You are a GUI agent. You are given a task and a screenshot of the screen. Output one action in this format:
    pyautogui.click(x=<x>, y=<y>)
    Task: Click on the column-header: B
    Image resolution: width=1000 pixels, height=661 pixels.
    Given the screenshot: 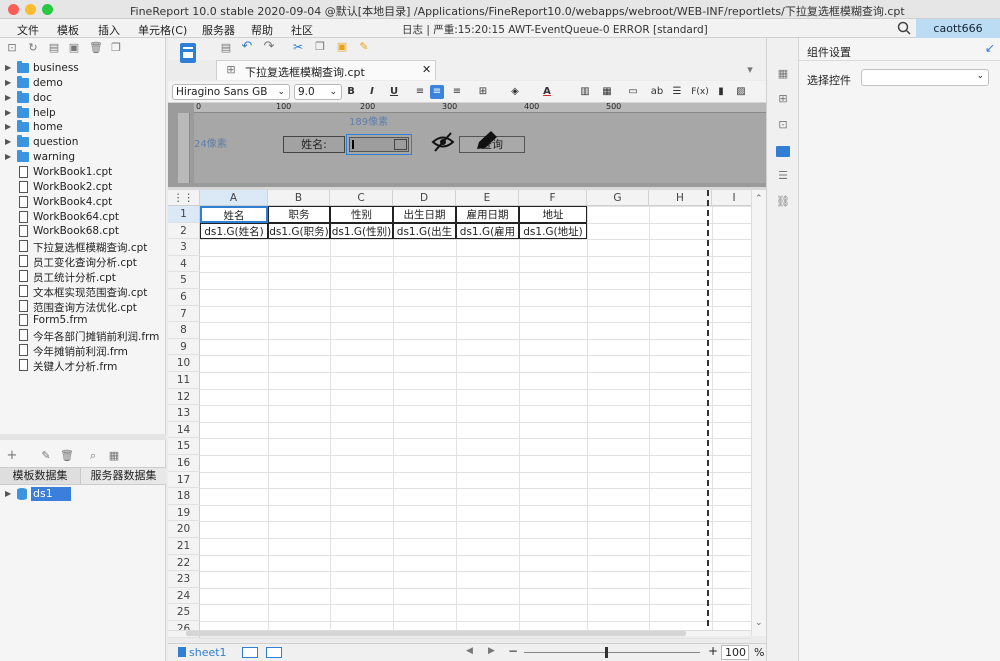 What is the action you would take?
    pyautogui.click(x=299, y=198)
    